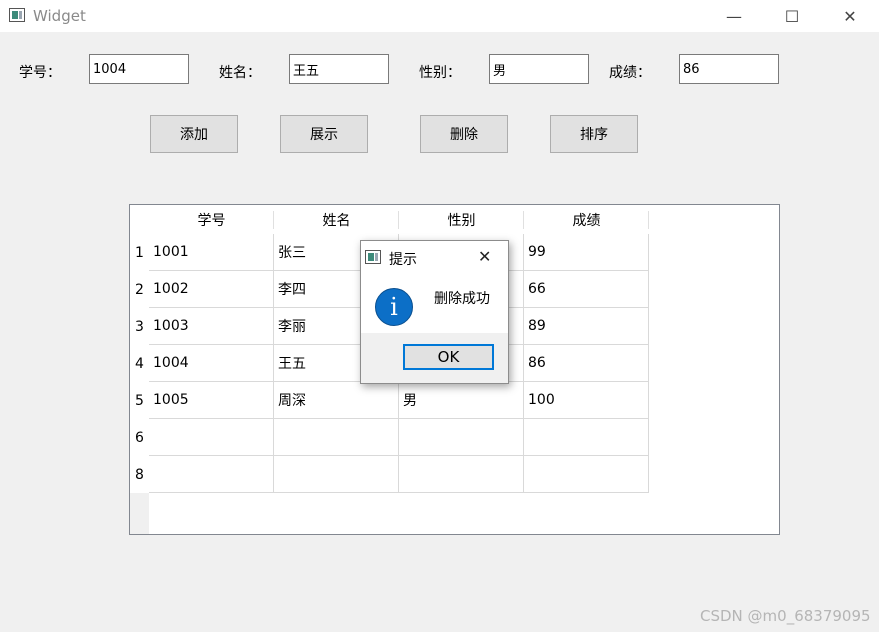 This screenshot has height=632, width=879. I want to click on show-button: 展示, so click(324, 134).